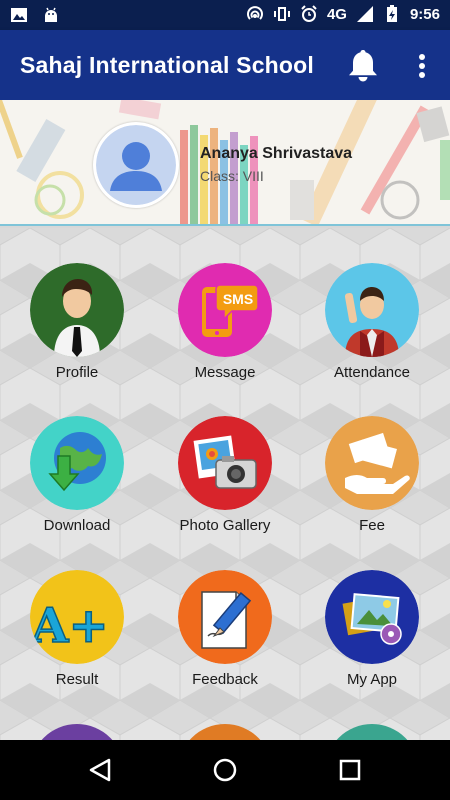  What do you see at coordinates (69, 626) in the screenshot?
I see `result-grade-text: A+` at bounding box center [69, 626].